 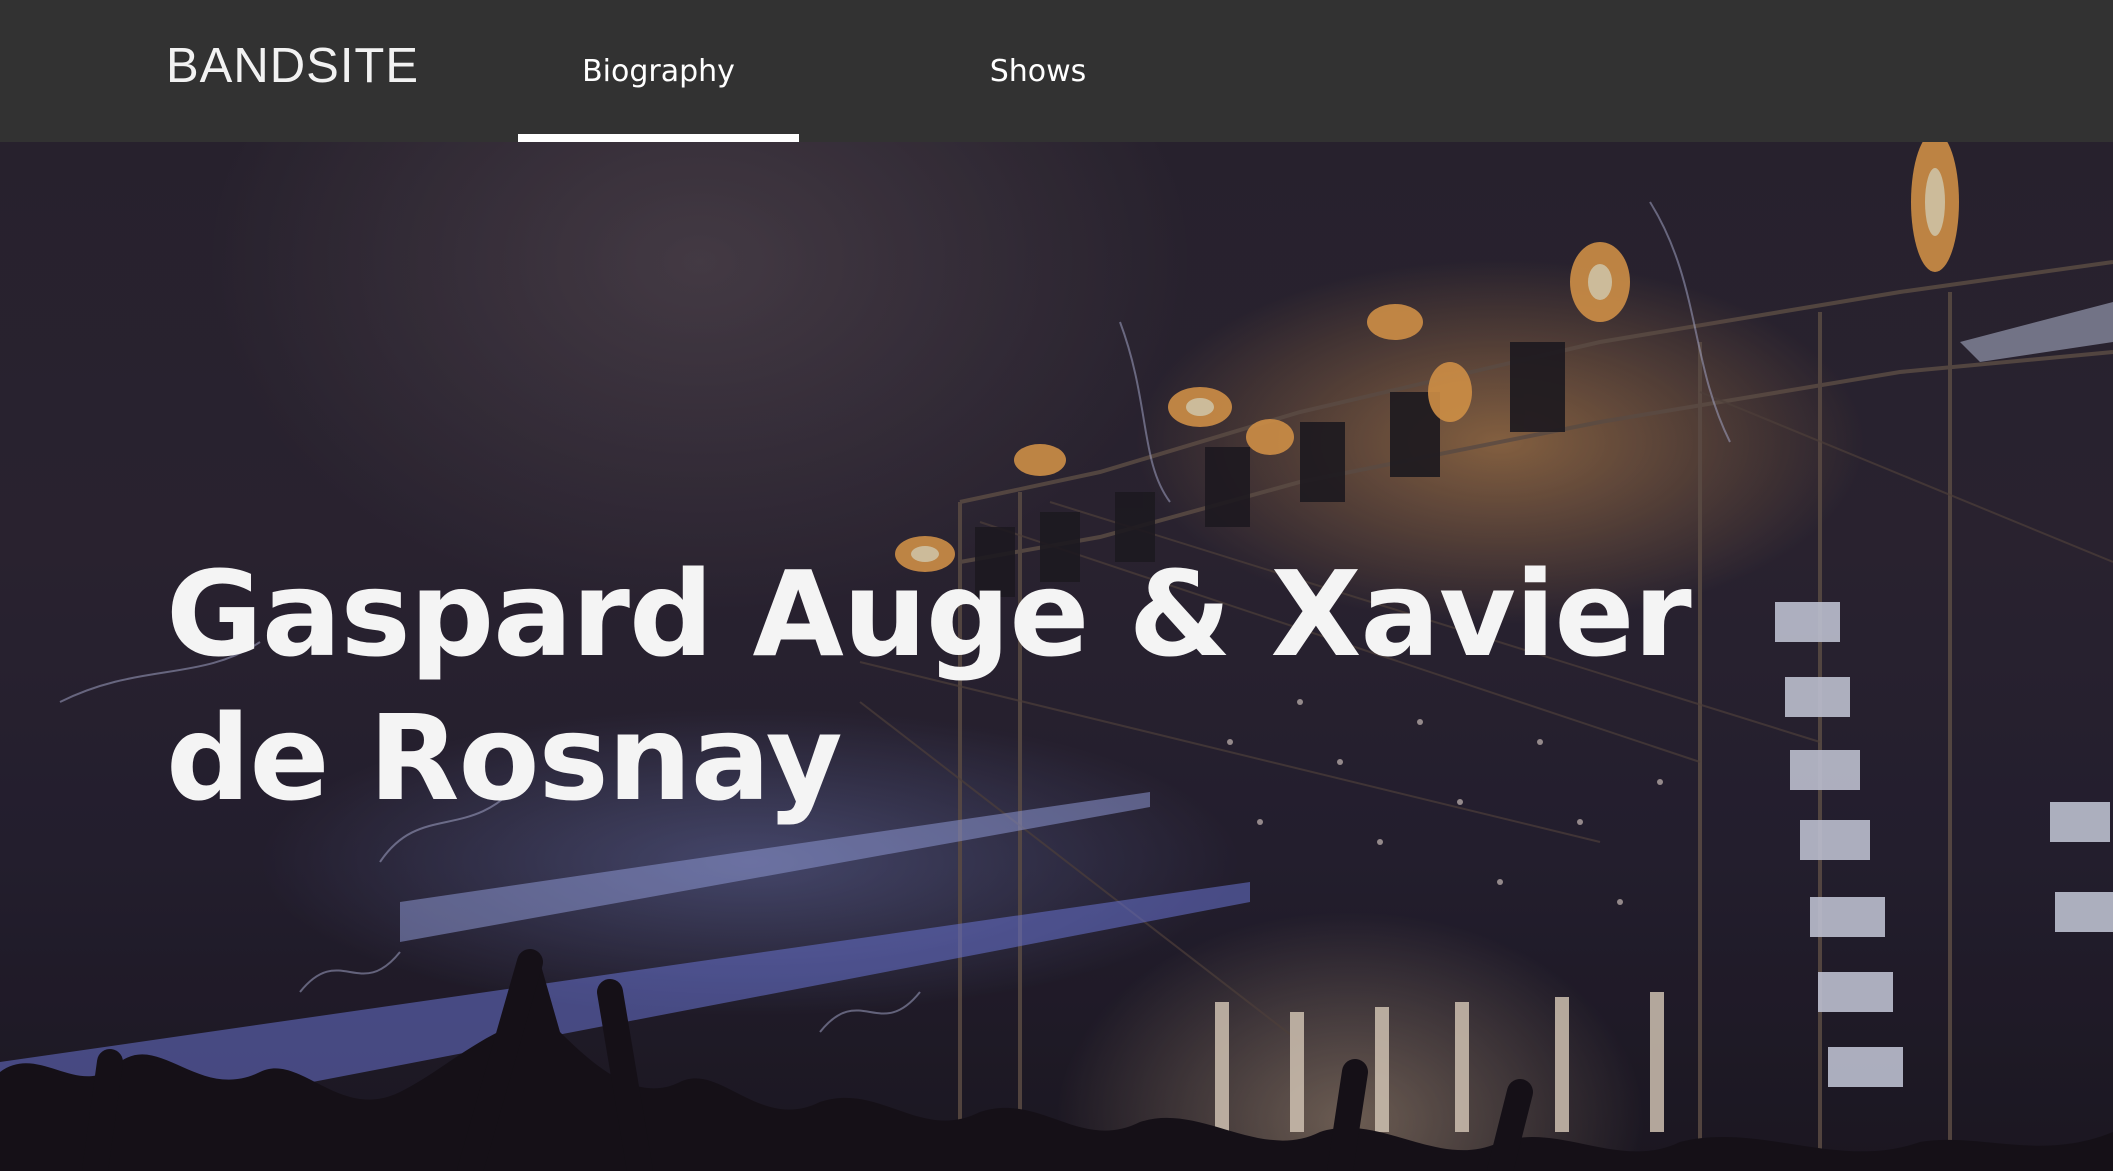 I want to click on nav-link-biography: Biography, so click(x=658, y=71).